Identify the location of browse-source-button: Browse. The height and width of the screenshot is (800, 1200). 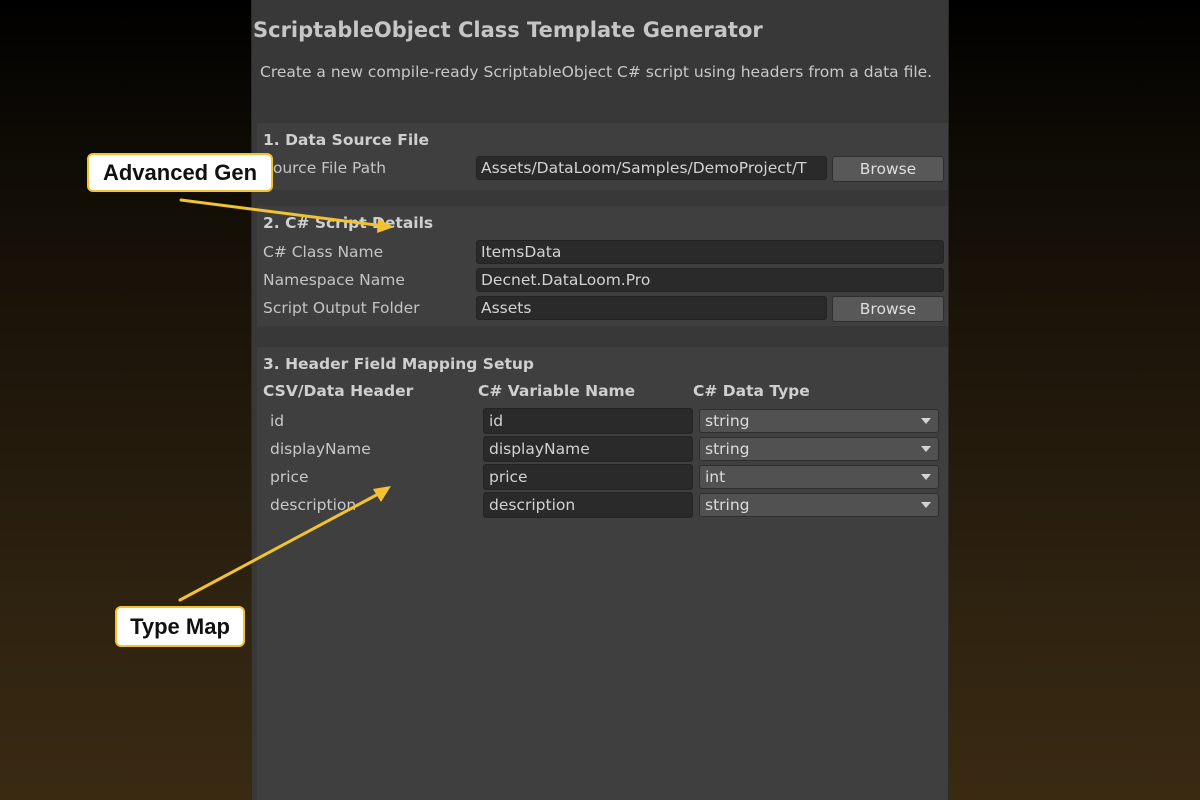
(888, 169).